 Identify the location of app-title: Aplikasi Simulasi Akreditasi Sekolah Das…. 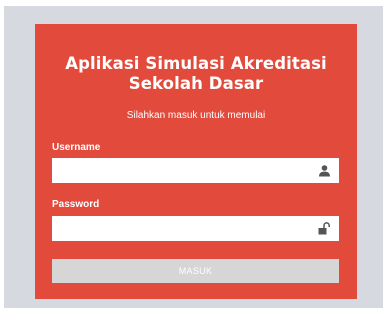
(196, 74).